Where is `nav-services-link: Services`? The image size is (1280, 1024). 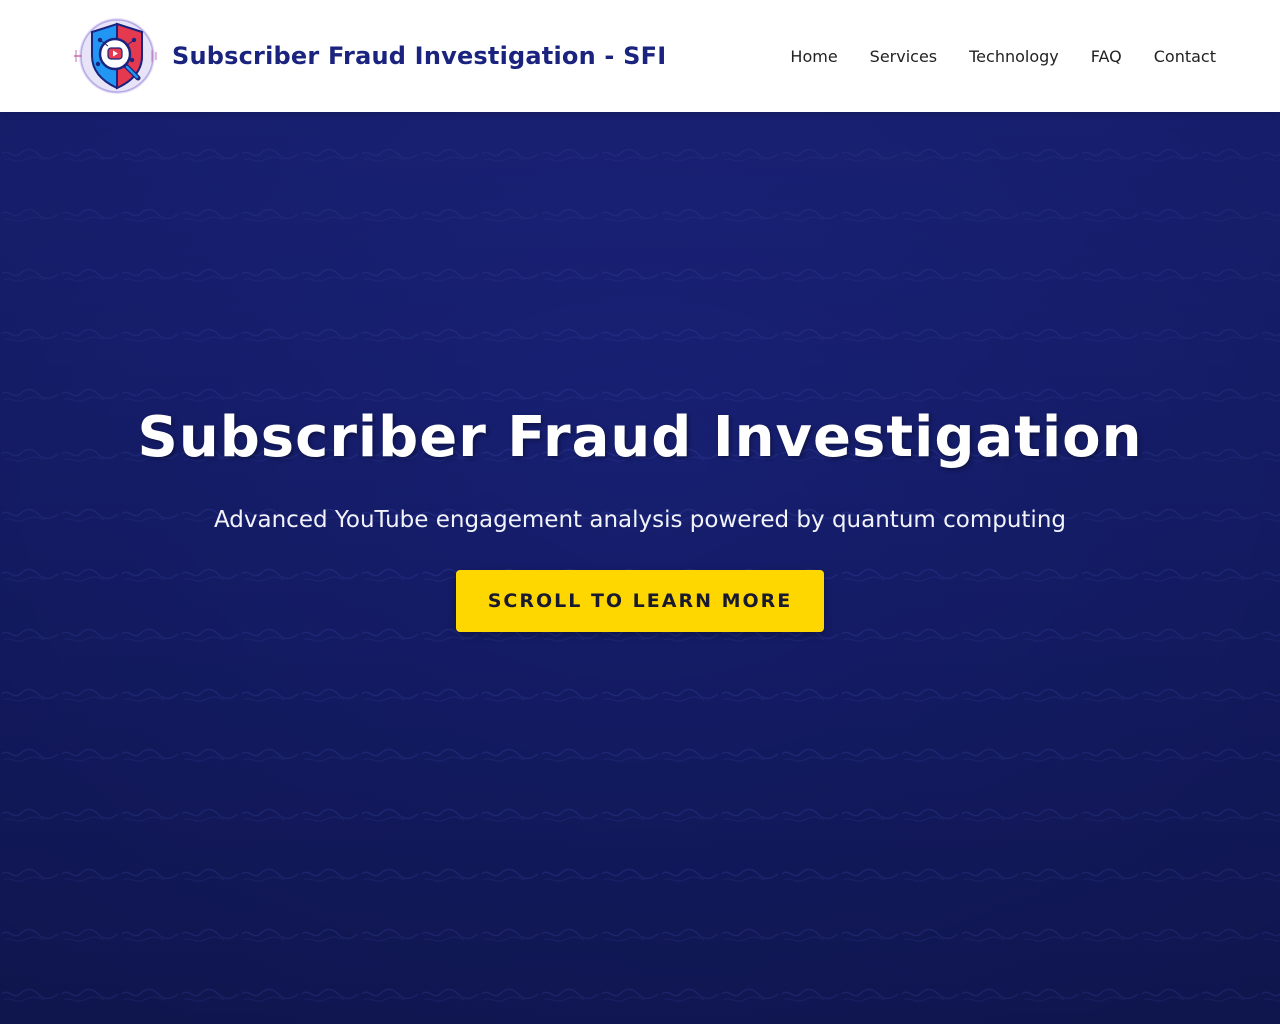 nav-services-link: Services is located at coordinates (903, 56).